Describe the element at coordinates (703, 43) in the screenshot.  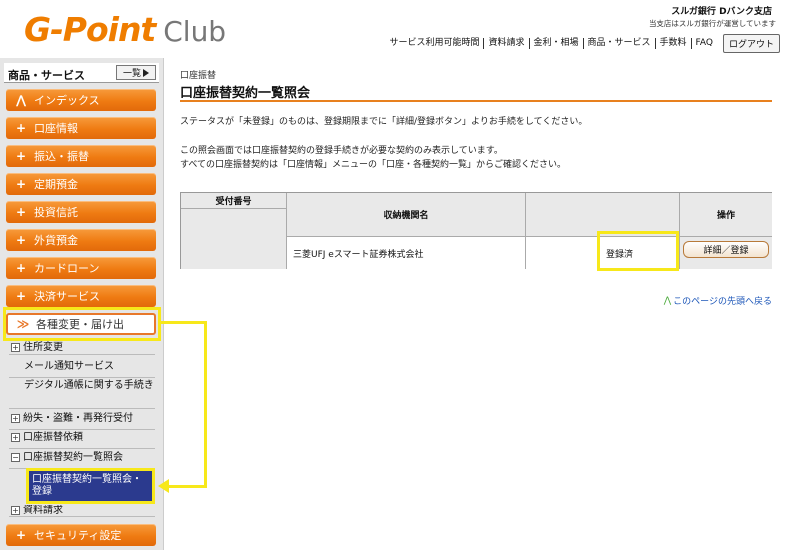
I see `nav-faq: FAQ` at that location.